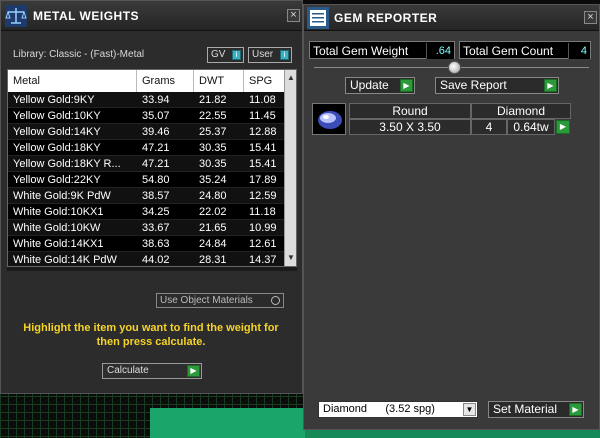  I want to click on gem-thumbnail, so click(329, 119).